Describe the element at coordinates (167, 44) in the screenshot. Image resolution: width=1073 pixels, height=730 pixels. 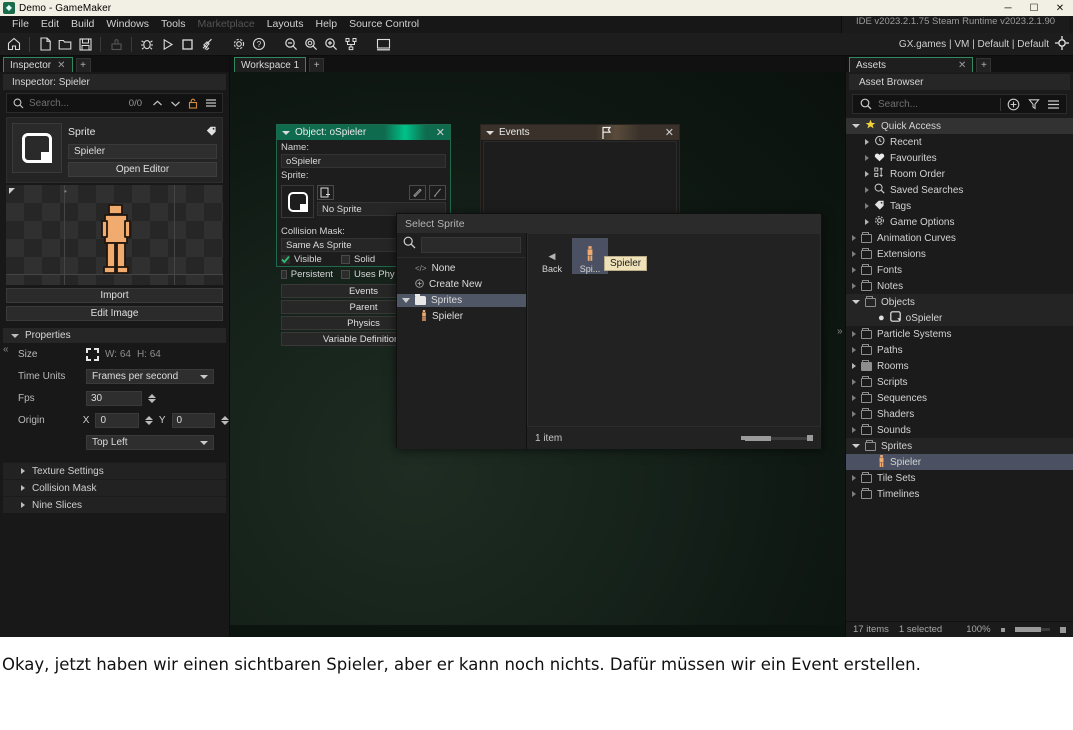
I see `run-icon` at that location.